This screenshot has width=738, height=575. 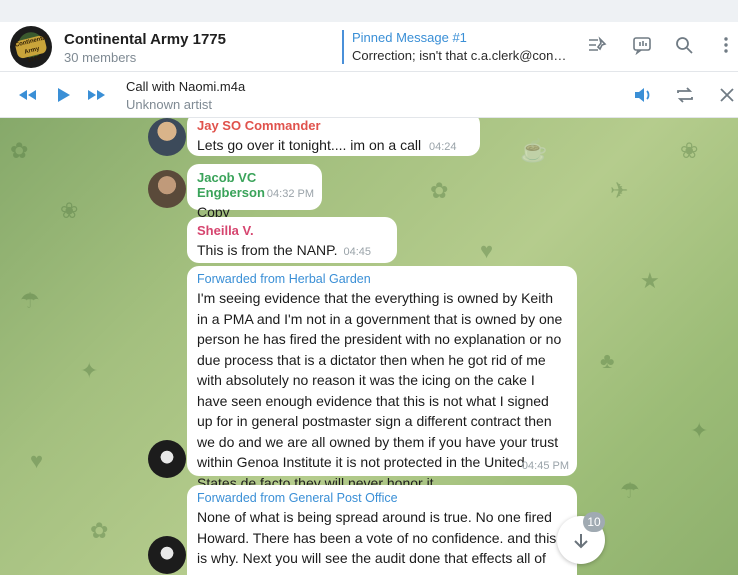 What do you see at coordinates (63, 95) in the screenshot?
I see `play-icon` at bounding box center [63, 95].